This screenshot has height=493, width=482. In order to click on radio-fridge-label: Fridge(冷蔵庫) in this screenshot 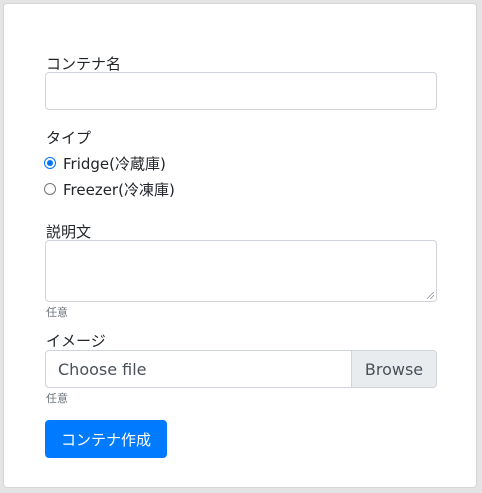, I will do `click(114, 163)`.